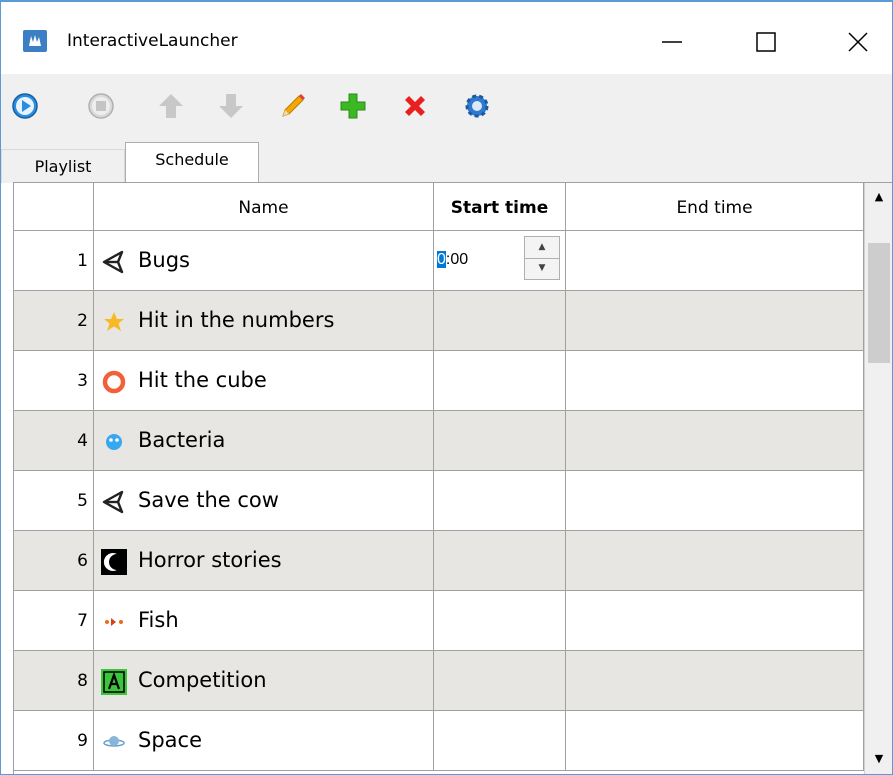 This screenshot has height=775, width=893. What do you see at coordinates (415, 106) in the screenshot?
I see `delete-button` at bounding box center [415, 106].